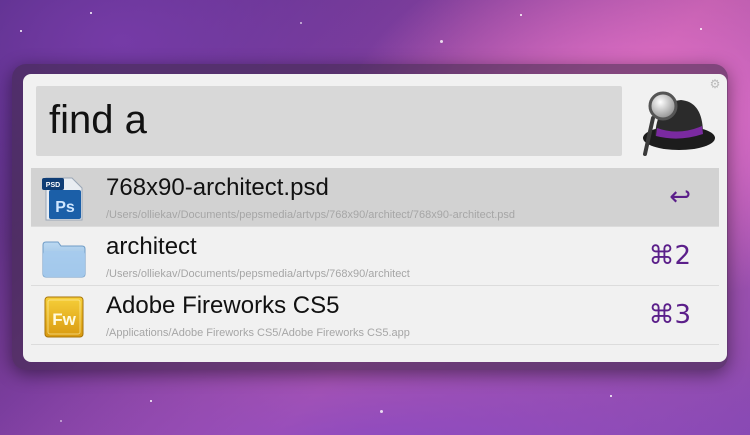 This screenshot has height=435, width=750. What do you see at coordinates (151, 246) in the screenshot?
I see `result-title: architect` at bounding box center [151, 246].